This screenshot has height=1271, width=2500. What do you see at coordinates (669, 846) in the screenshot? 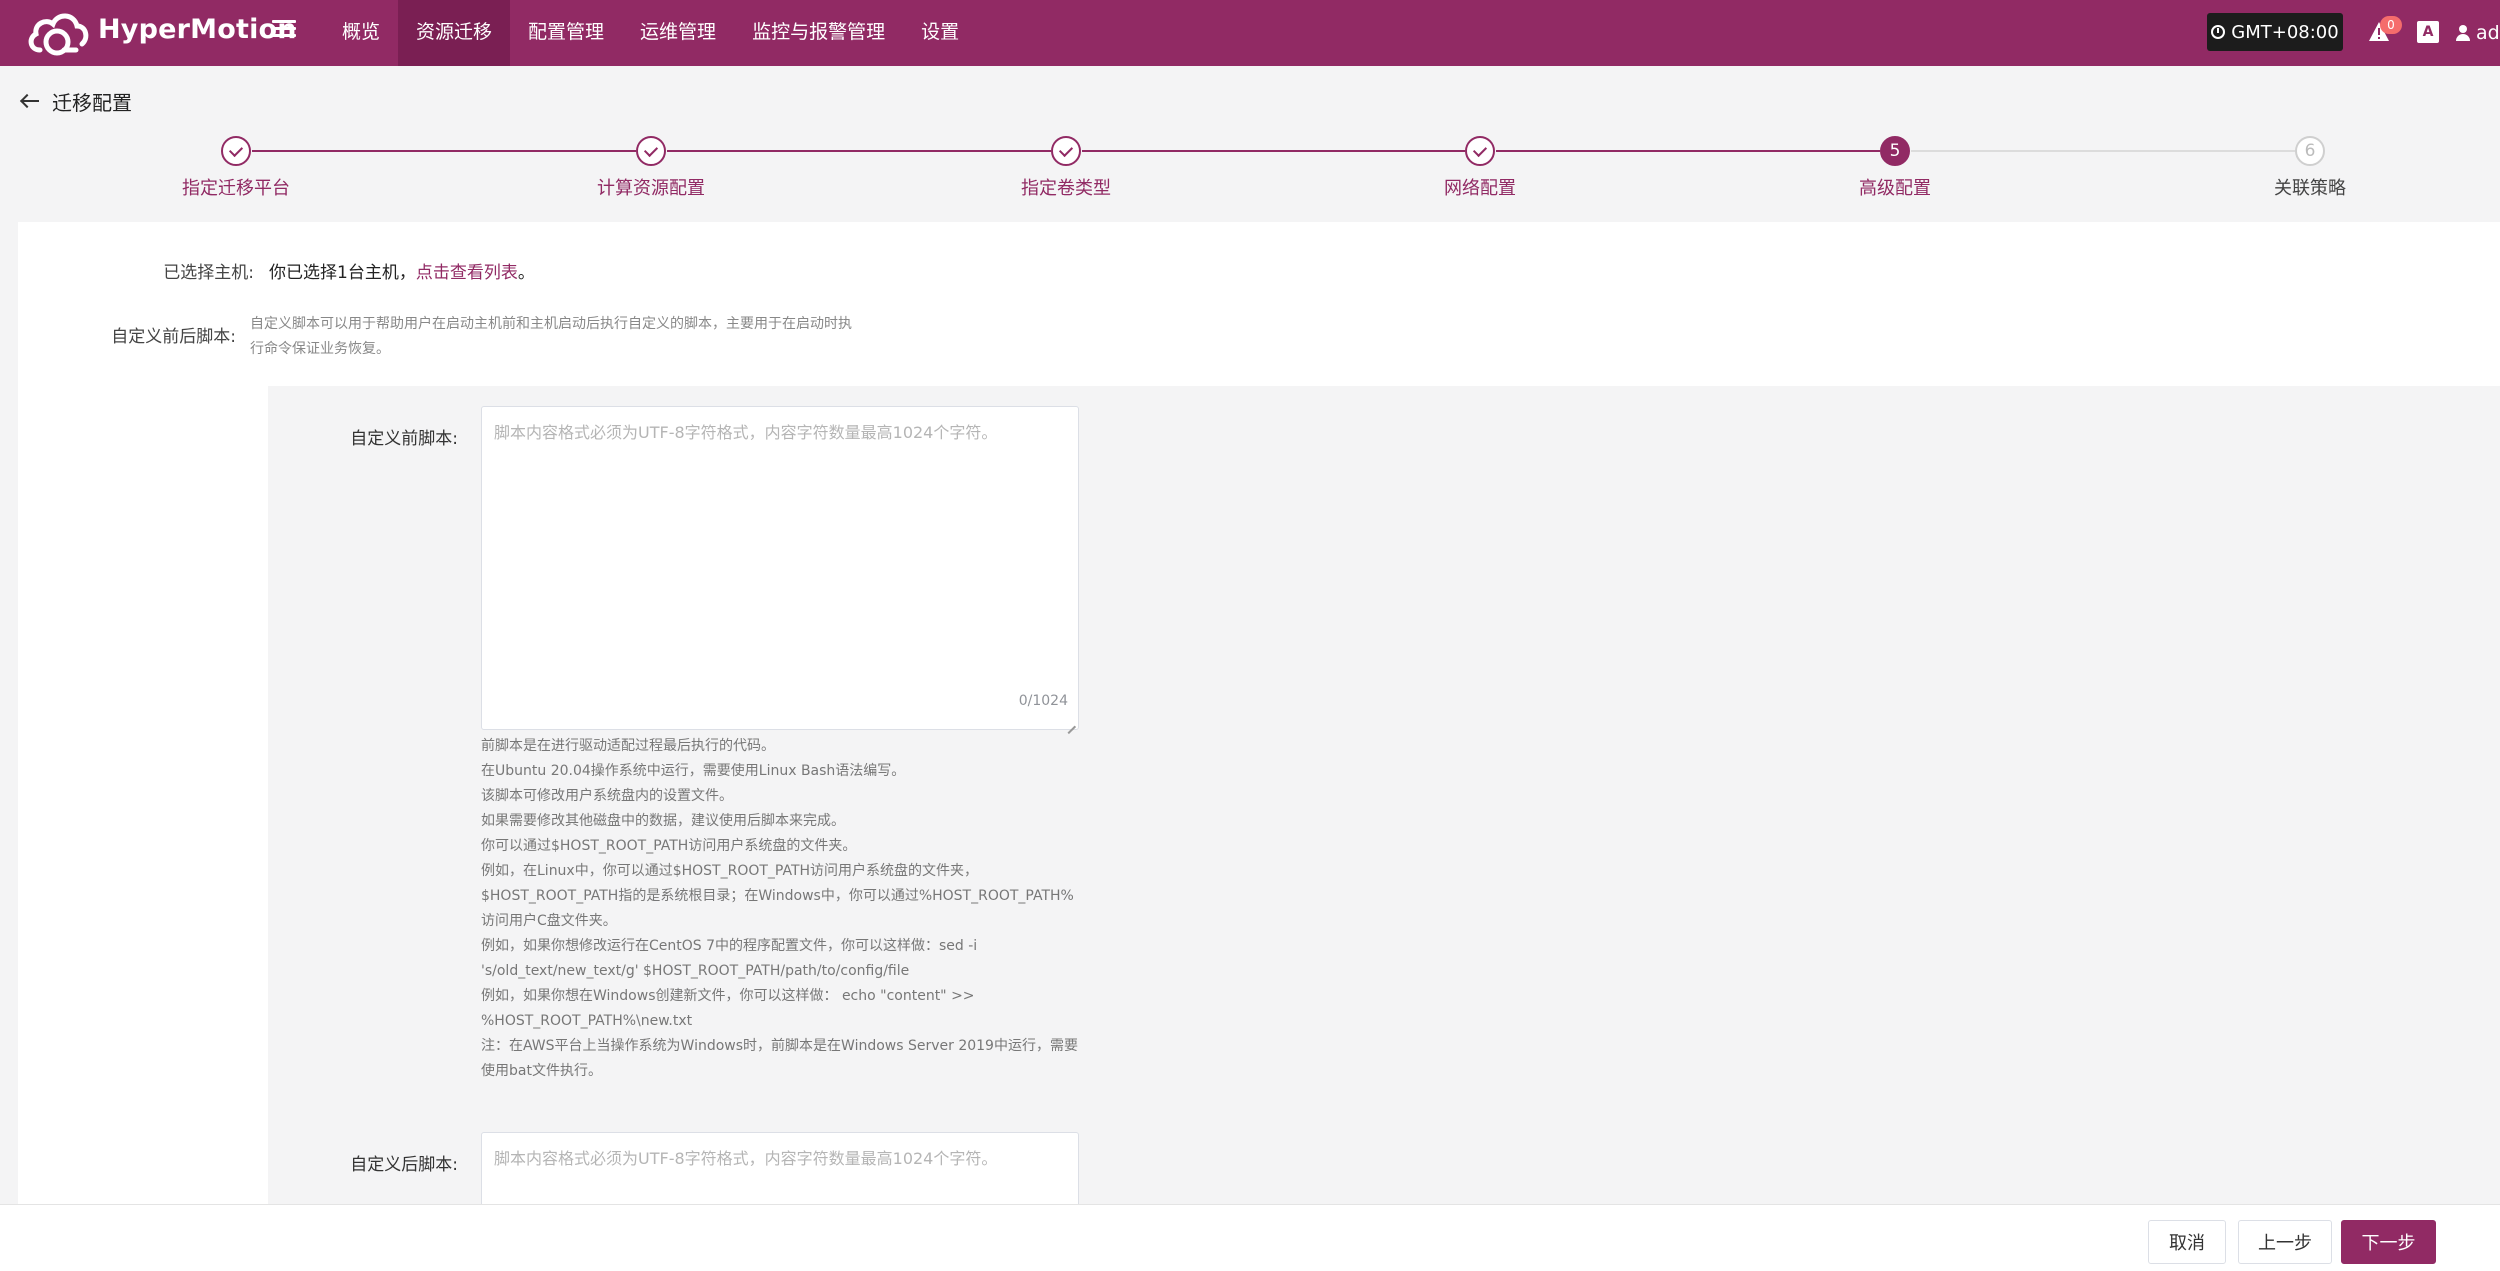
I see `hint-line: 你可以通过$HOST_ROOT_PATH访问用户系统盘的文件夹。` at bounding box center [669, 846].